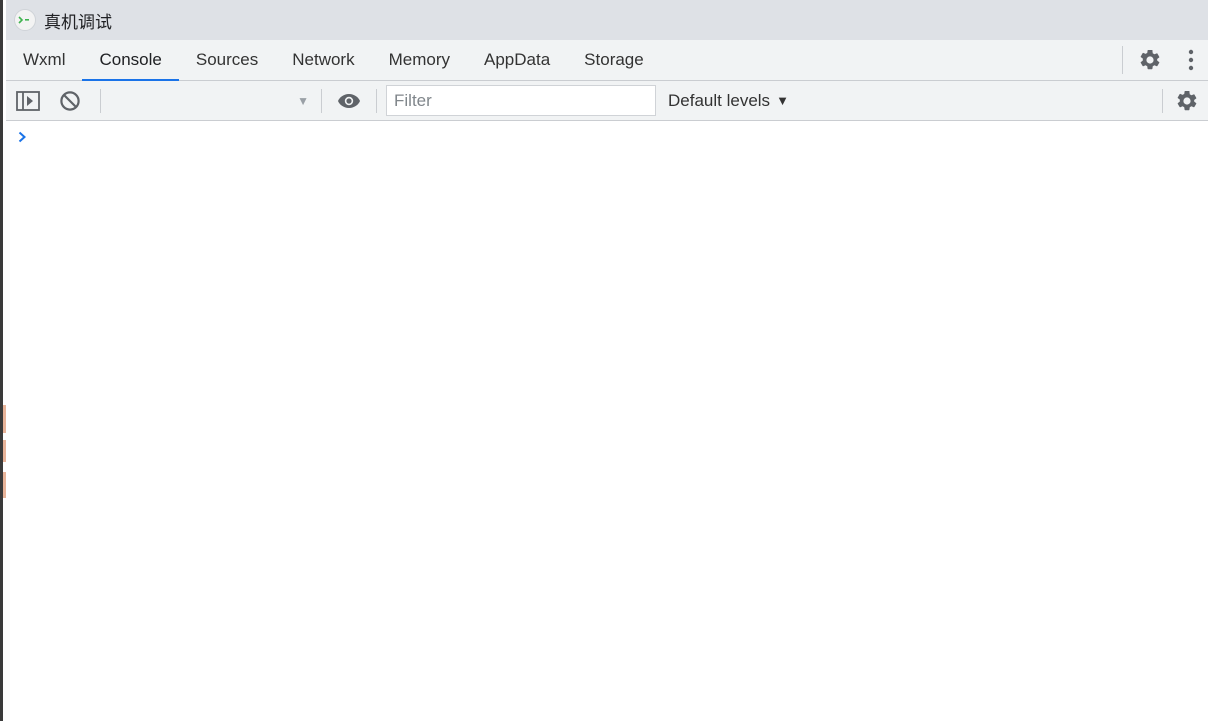 Image resolution: width=1208 pixels, height=721 pixels. What do you see at coordinates (25, 20) in the screenshot?
I see `wechat-devtools-app-icon` at bounding box center [25, 20].